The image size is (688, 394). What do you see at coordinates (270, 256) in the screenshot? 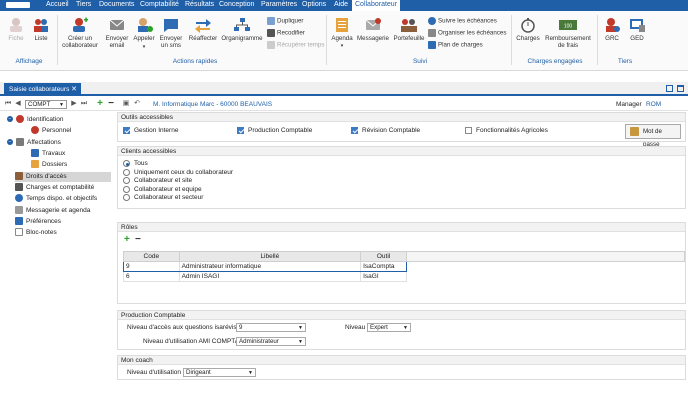
I see `column-header-libelle: Libellé` at bounding box center [270, 256].